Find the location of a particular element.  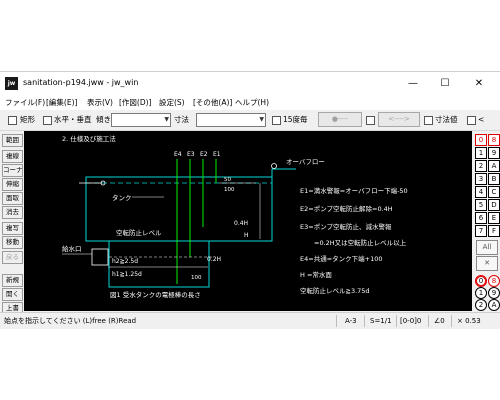

tool-undo-button: 戻る is located at coordinates (12, 257).